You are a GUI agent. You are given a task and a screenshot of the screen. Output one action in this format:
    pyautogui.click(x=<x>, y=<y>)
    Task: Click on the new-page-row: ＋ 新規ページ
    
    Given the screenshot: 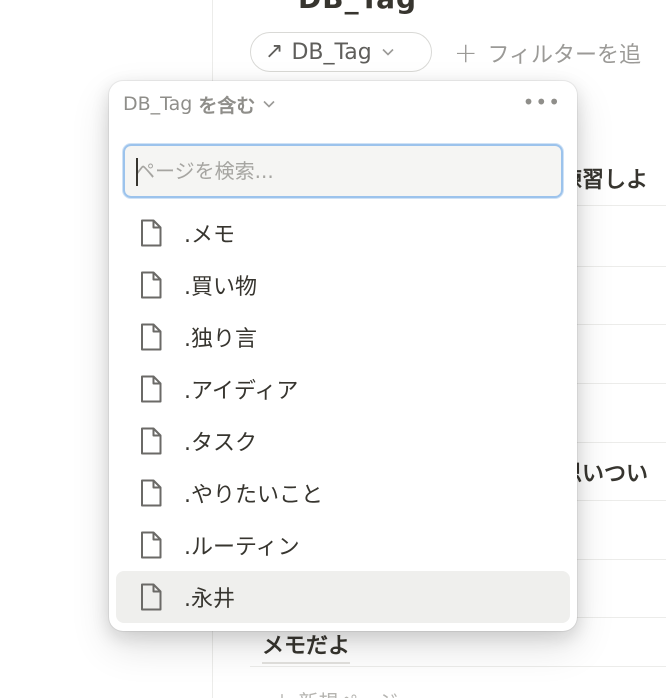 What is the action you would take?
    pyautogui.click(x=335, y=692)
    